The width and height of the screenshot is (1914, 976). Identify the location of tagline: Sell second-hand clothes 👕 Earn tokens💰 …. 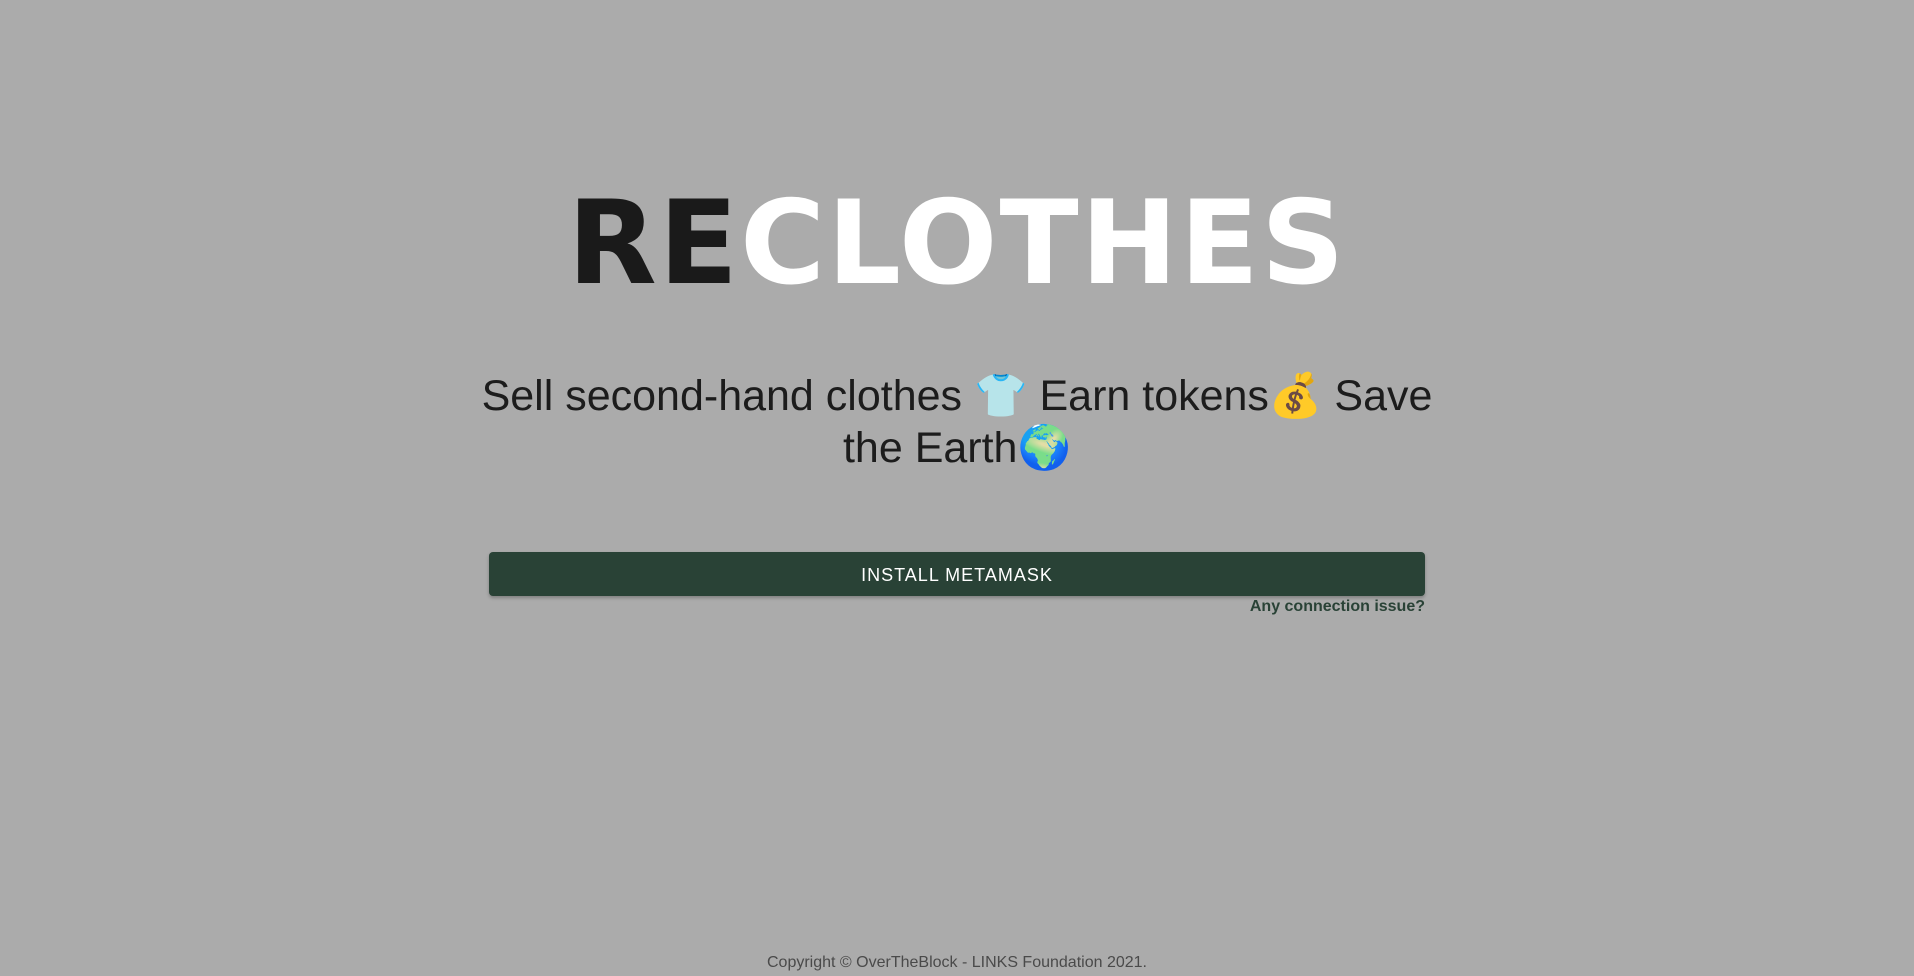
(957, 422).